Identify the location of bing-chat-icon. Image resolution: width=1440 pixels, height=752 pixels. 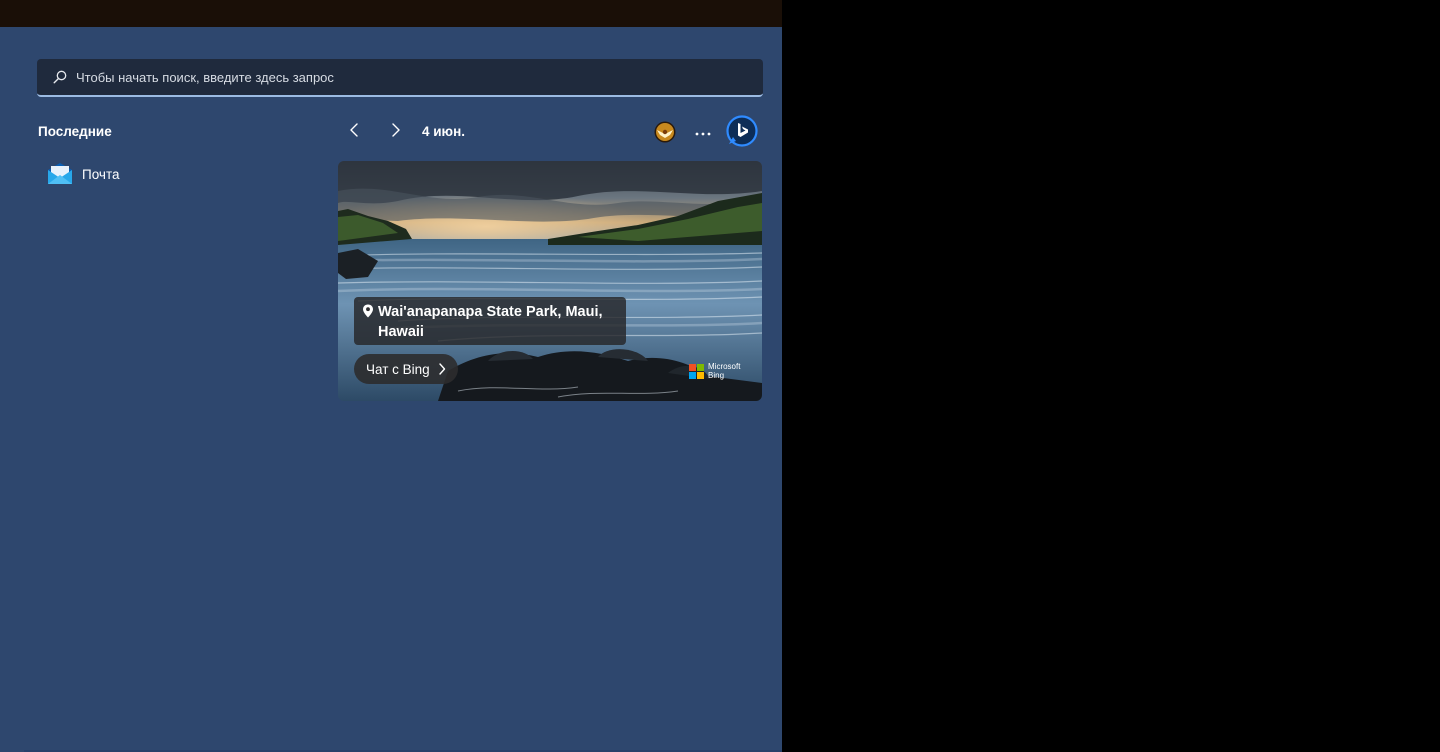
(742, 131).